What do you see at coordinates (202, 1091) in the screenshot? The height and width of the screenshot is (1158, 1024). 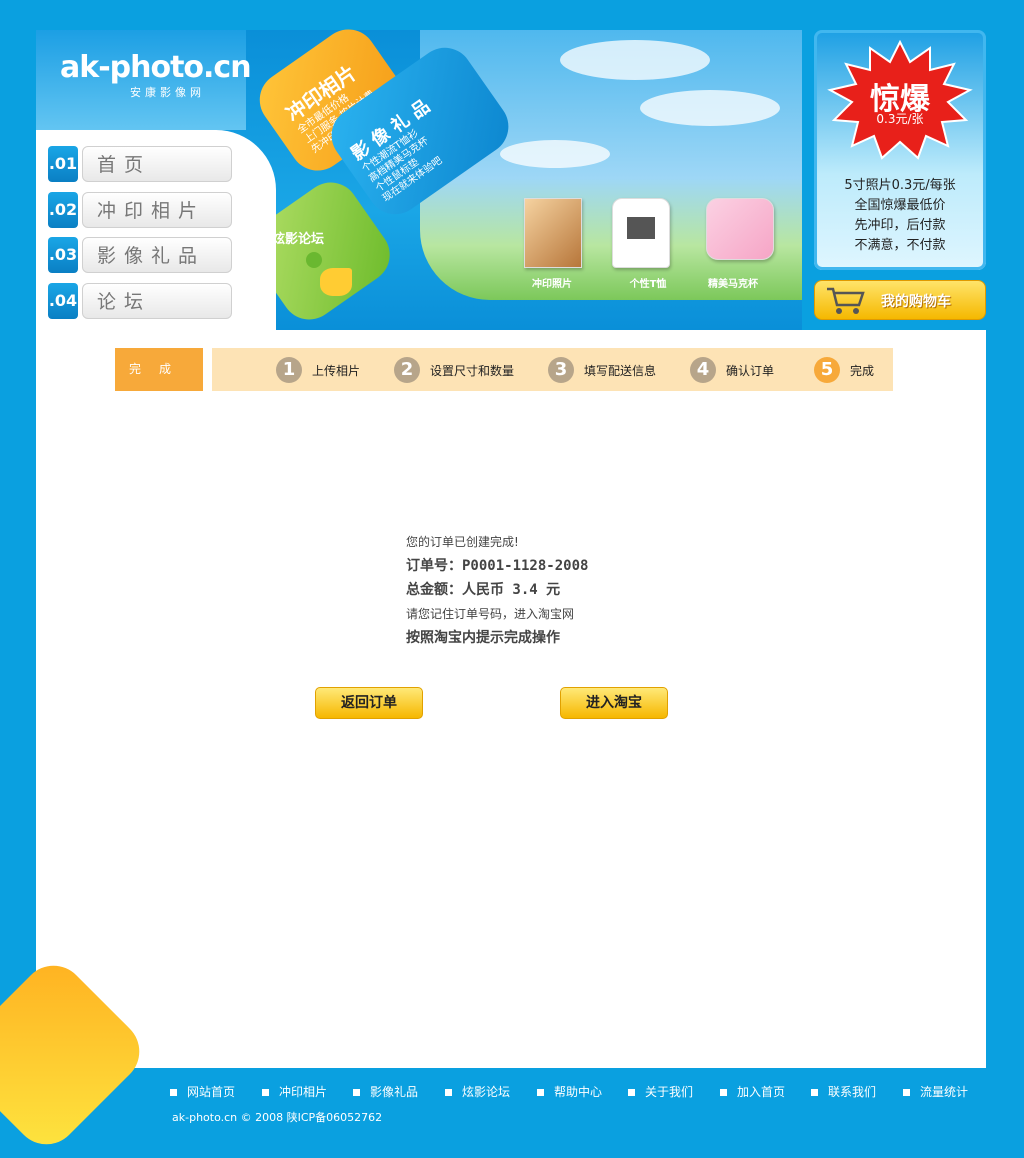 I see `footer-link-home: 网站首页` at bounding box center [202, 1091].